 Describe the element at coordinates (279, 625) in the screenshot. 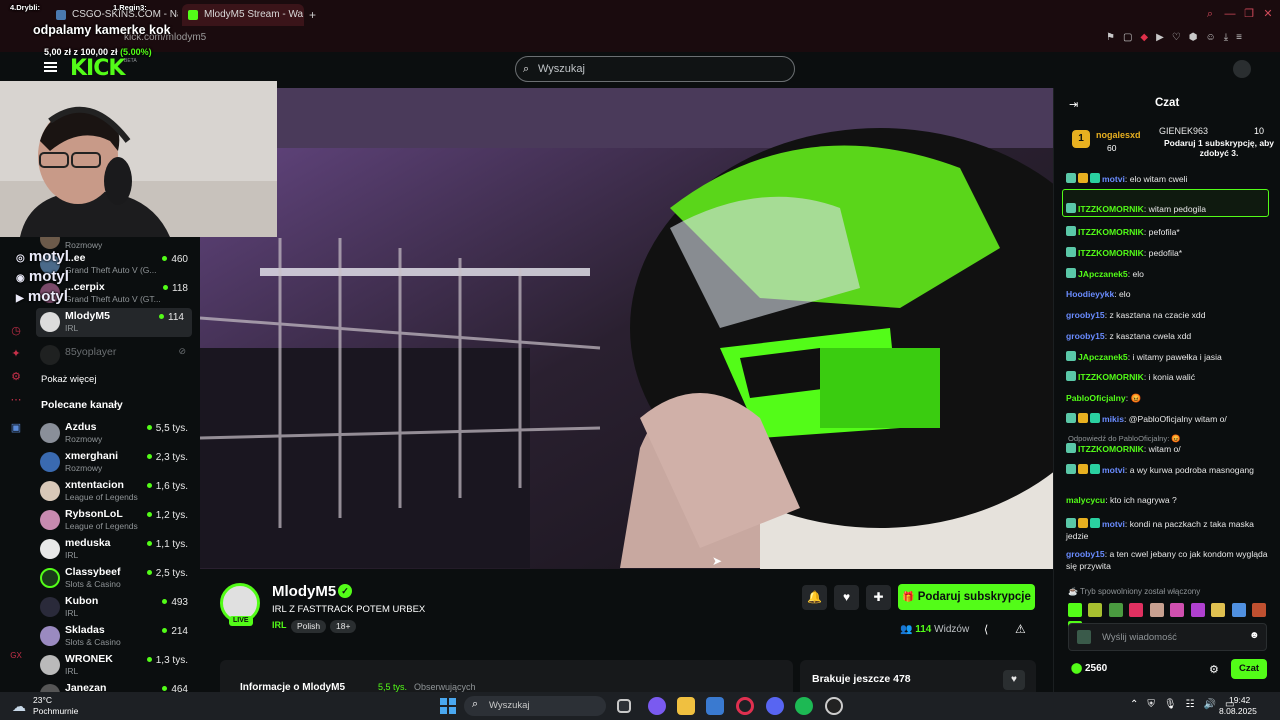

I see `category-link: IRL` at that location.